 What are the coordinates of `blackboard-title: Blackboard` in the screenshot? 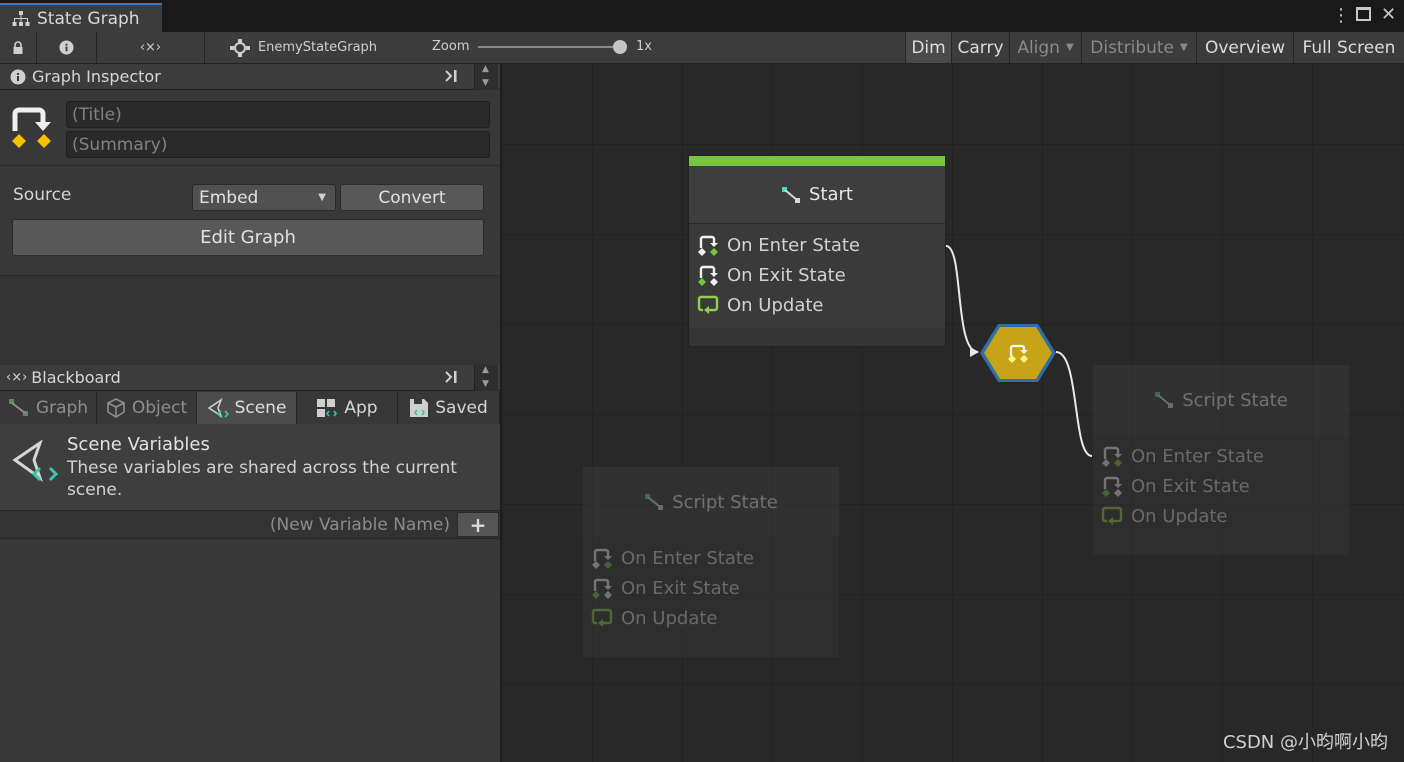 It's located at (76, 377).